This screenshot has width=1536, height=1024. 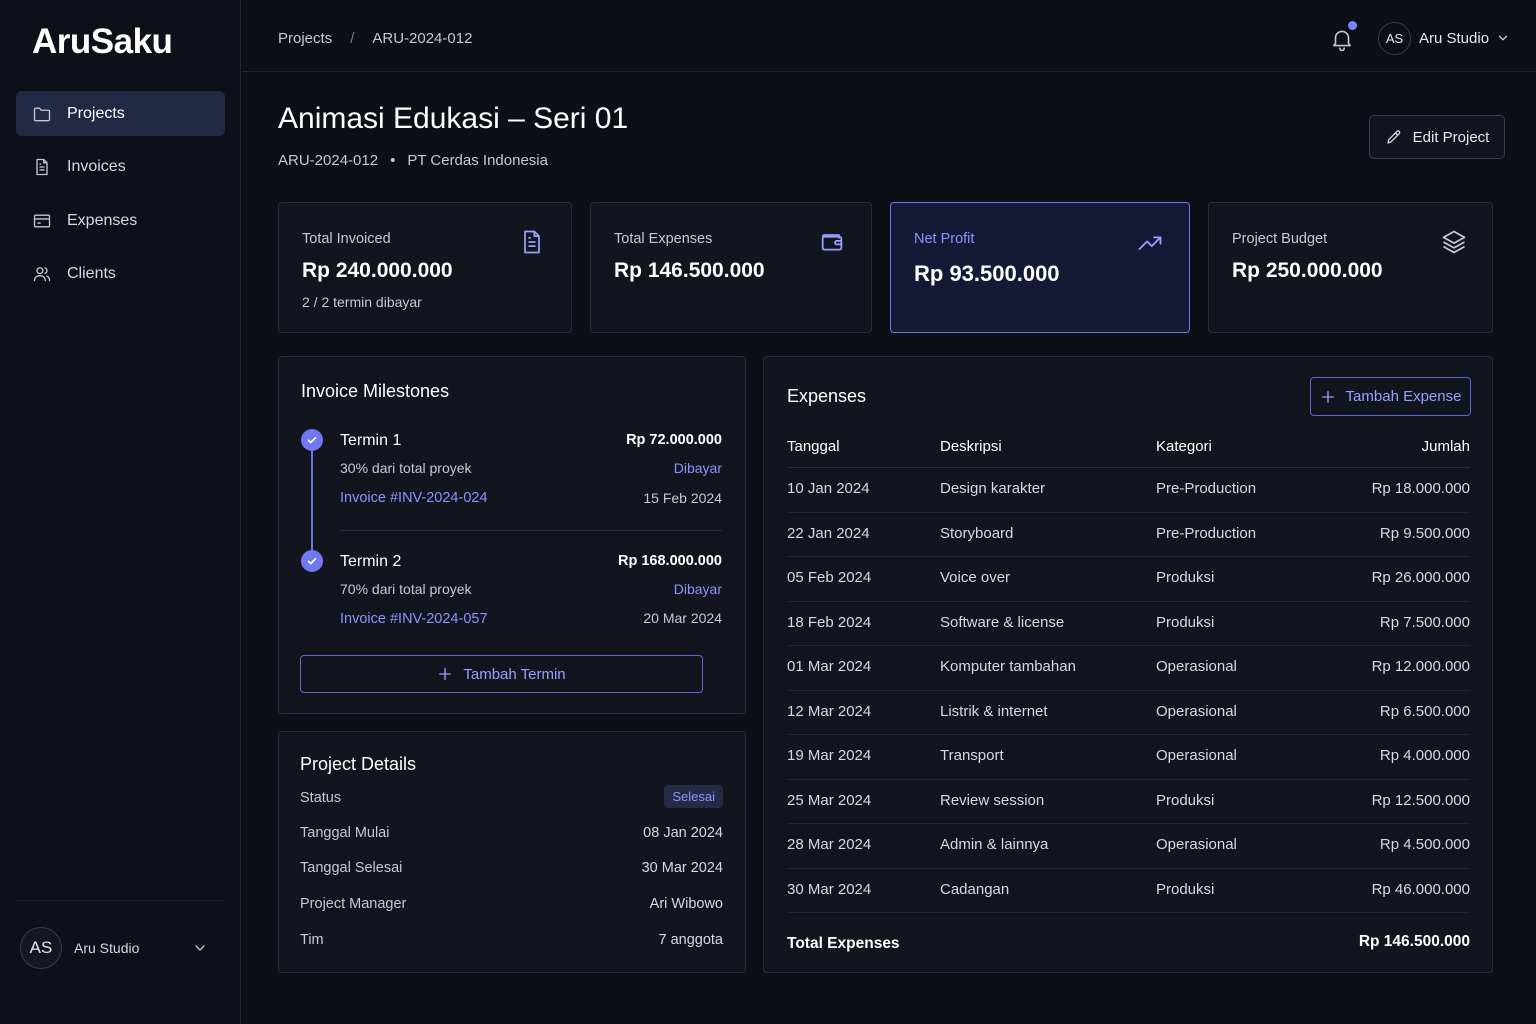 What do you see at coordinates (1420, 577) in the screenshot?
I see `cell-amount: Rp 26.000.000` at bounding box center [1420, 577].